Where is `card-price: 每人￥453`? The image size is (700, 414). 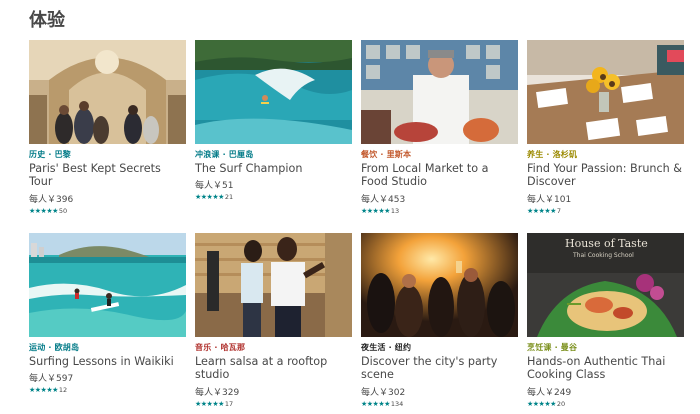 card-price: 每人￥453 is located at coordinates (383, 199).